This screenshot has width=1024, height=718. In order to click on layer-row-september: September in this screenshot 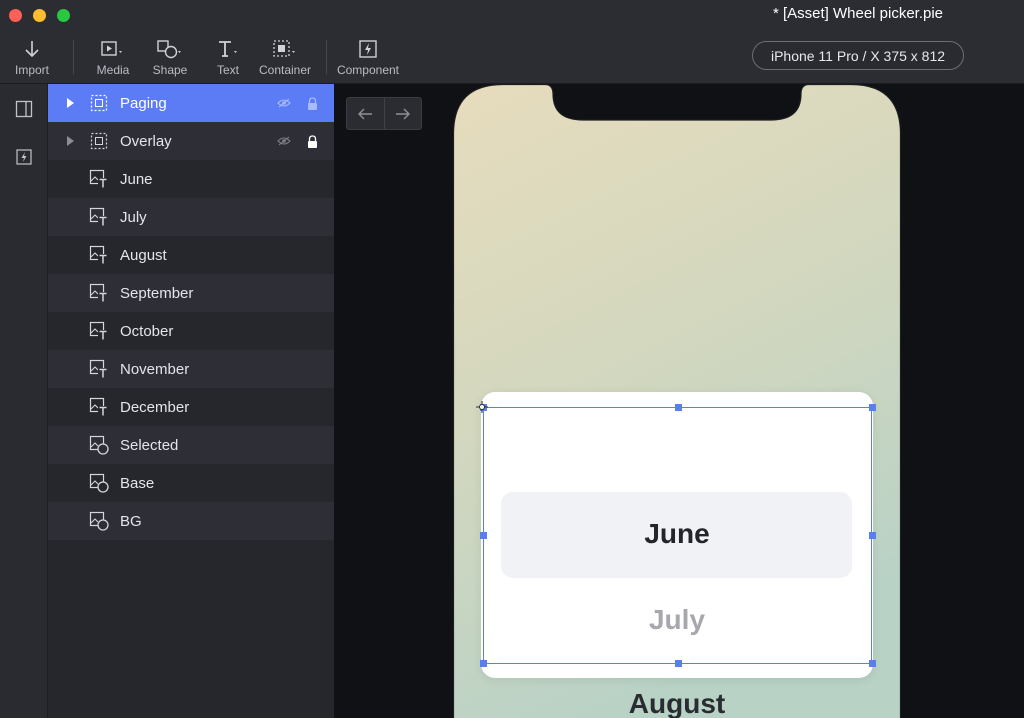, I will do `click(191, 293)`.